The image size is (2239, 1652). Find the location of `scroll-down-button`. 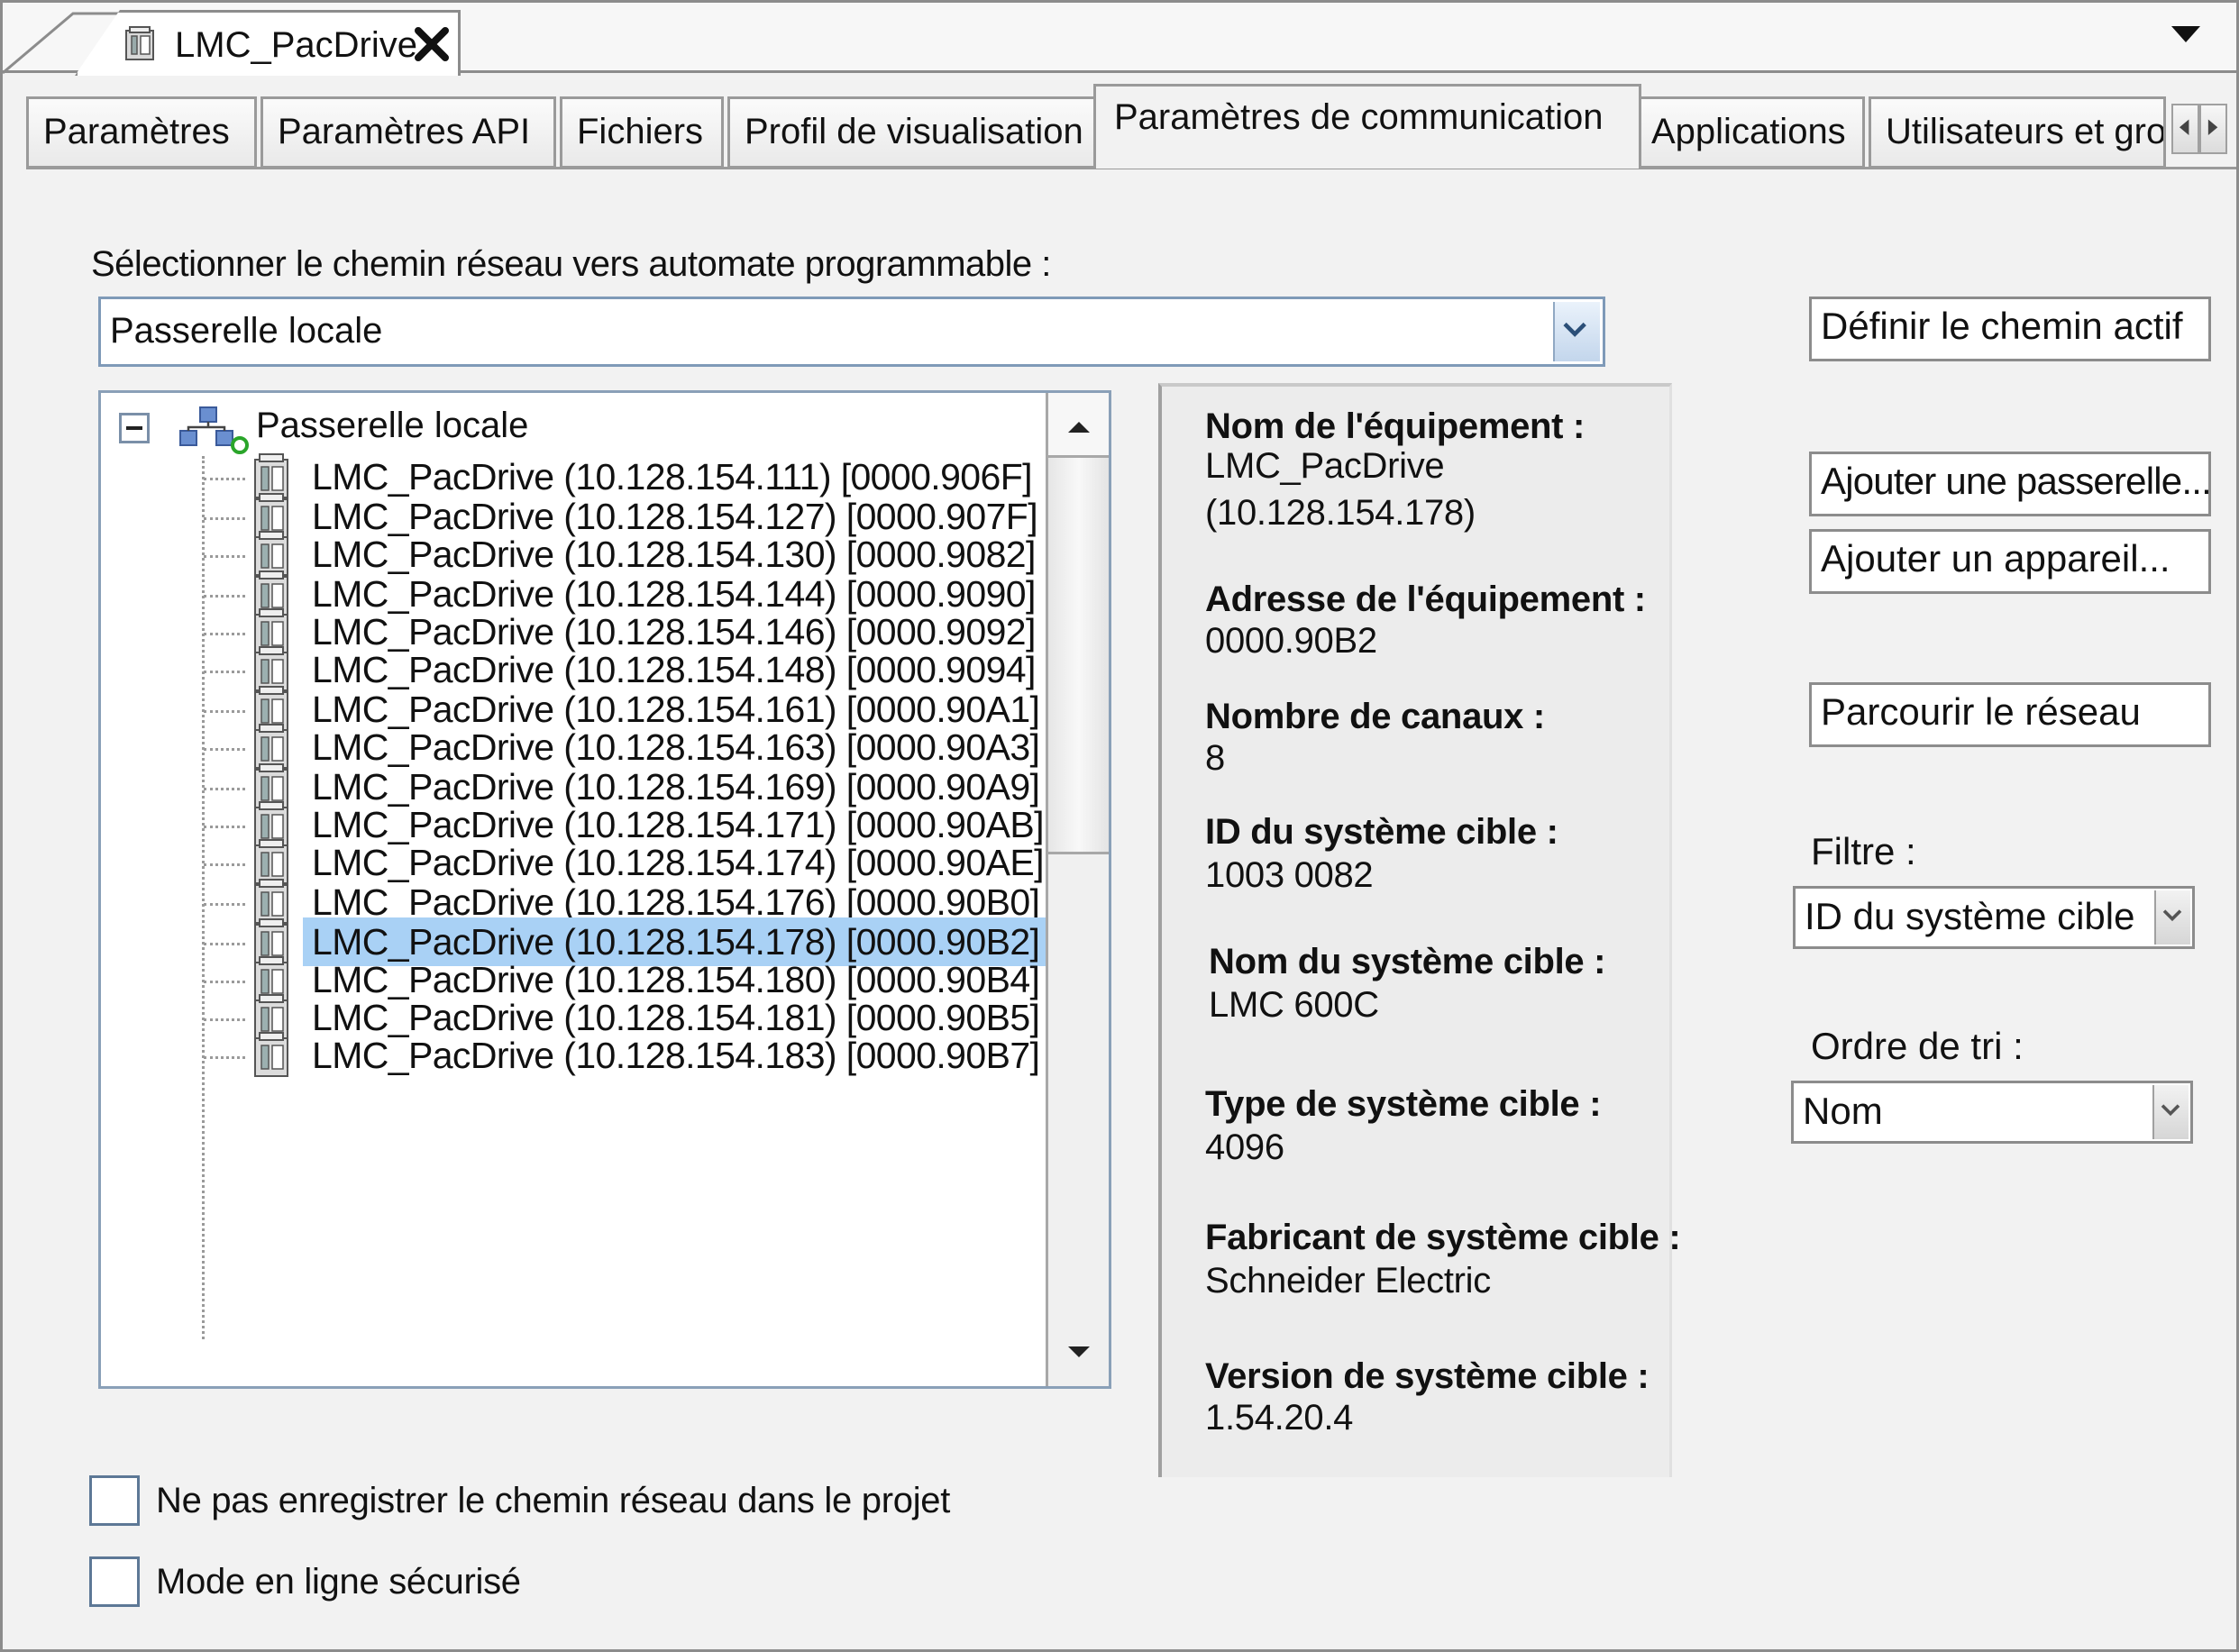

scroll-down-button is located at coordinates (1078, 1353).